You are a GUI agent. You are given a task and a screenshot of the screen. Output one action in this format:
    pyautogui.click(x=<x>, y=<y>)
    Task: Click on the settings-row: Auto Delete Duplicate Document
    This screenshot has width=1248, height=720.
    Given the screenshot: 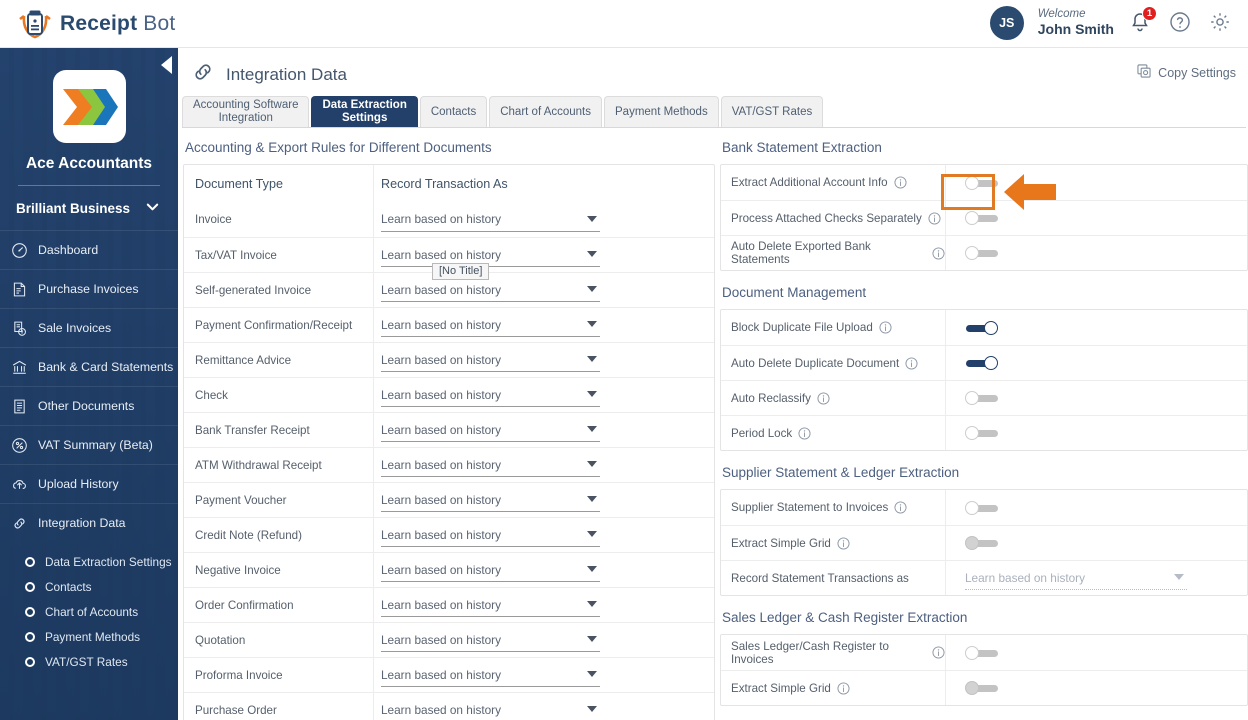 What is the action you would take?
    pyautogui.click(x=984, y=362)
    